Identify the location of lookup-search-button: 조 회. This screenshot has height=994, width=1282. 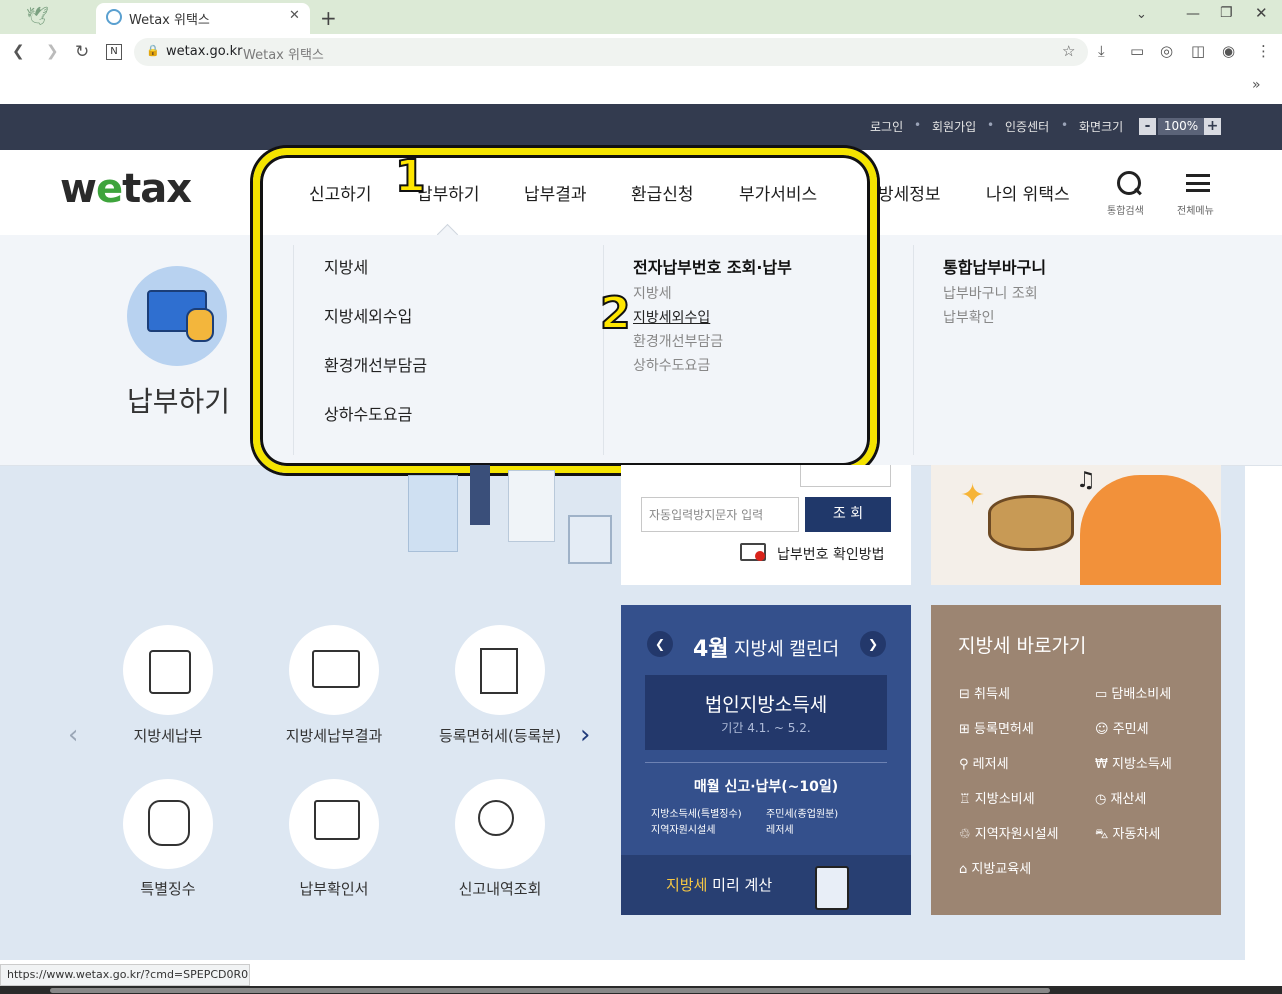
(848, 514).